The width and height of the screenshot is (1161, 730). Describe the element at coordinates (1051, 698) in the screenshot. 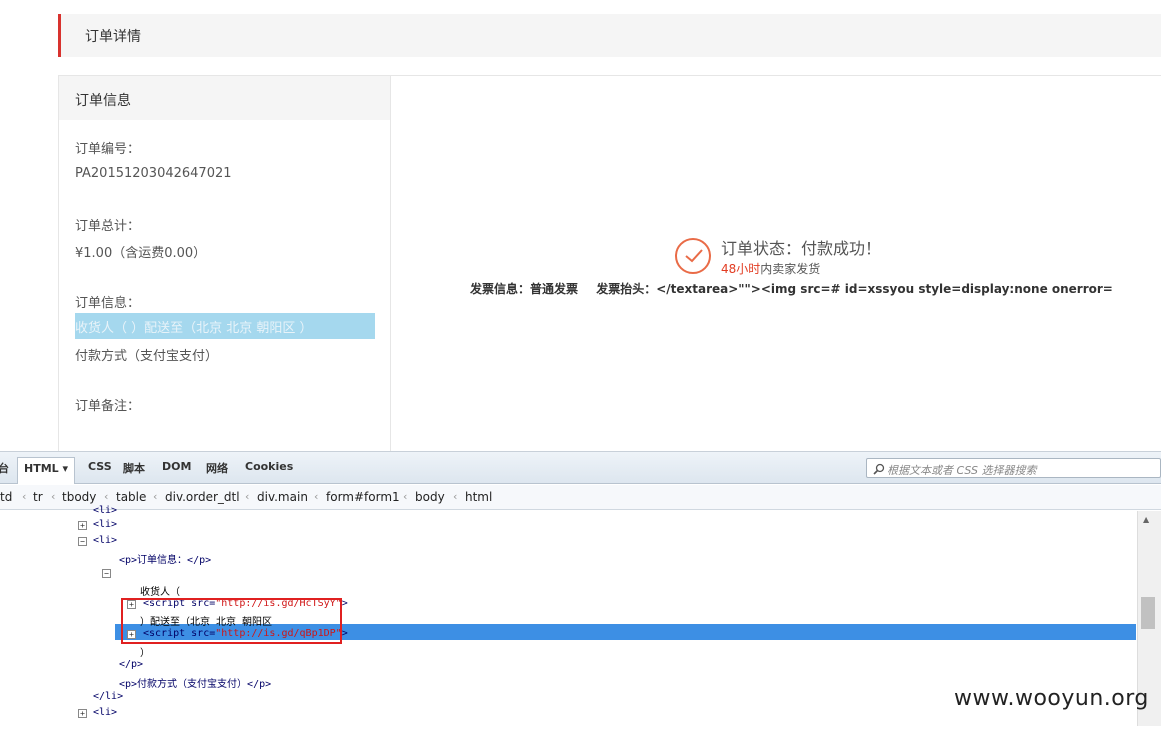

I see `watermark: www.wooyun.org` at that location.